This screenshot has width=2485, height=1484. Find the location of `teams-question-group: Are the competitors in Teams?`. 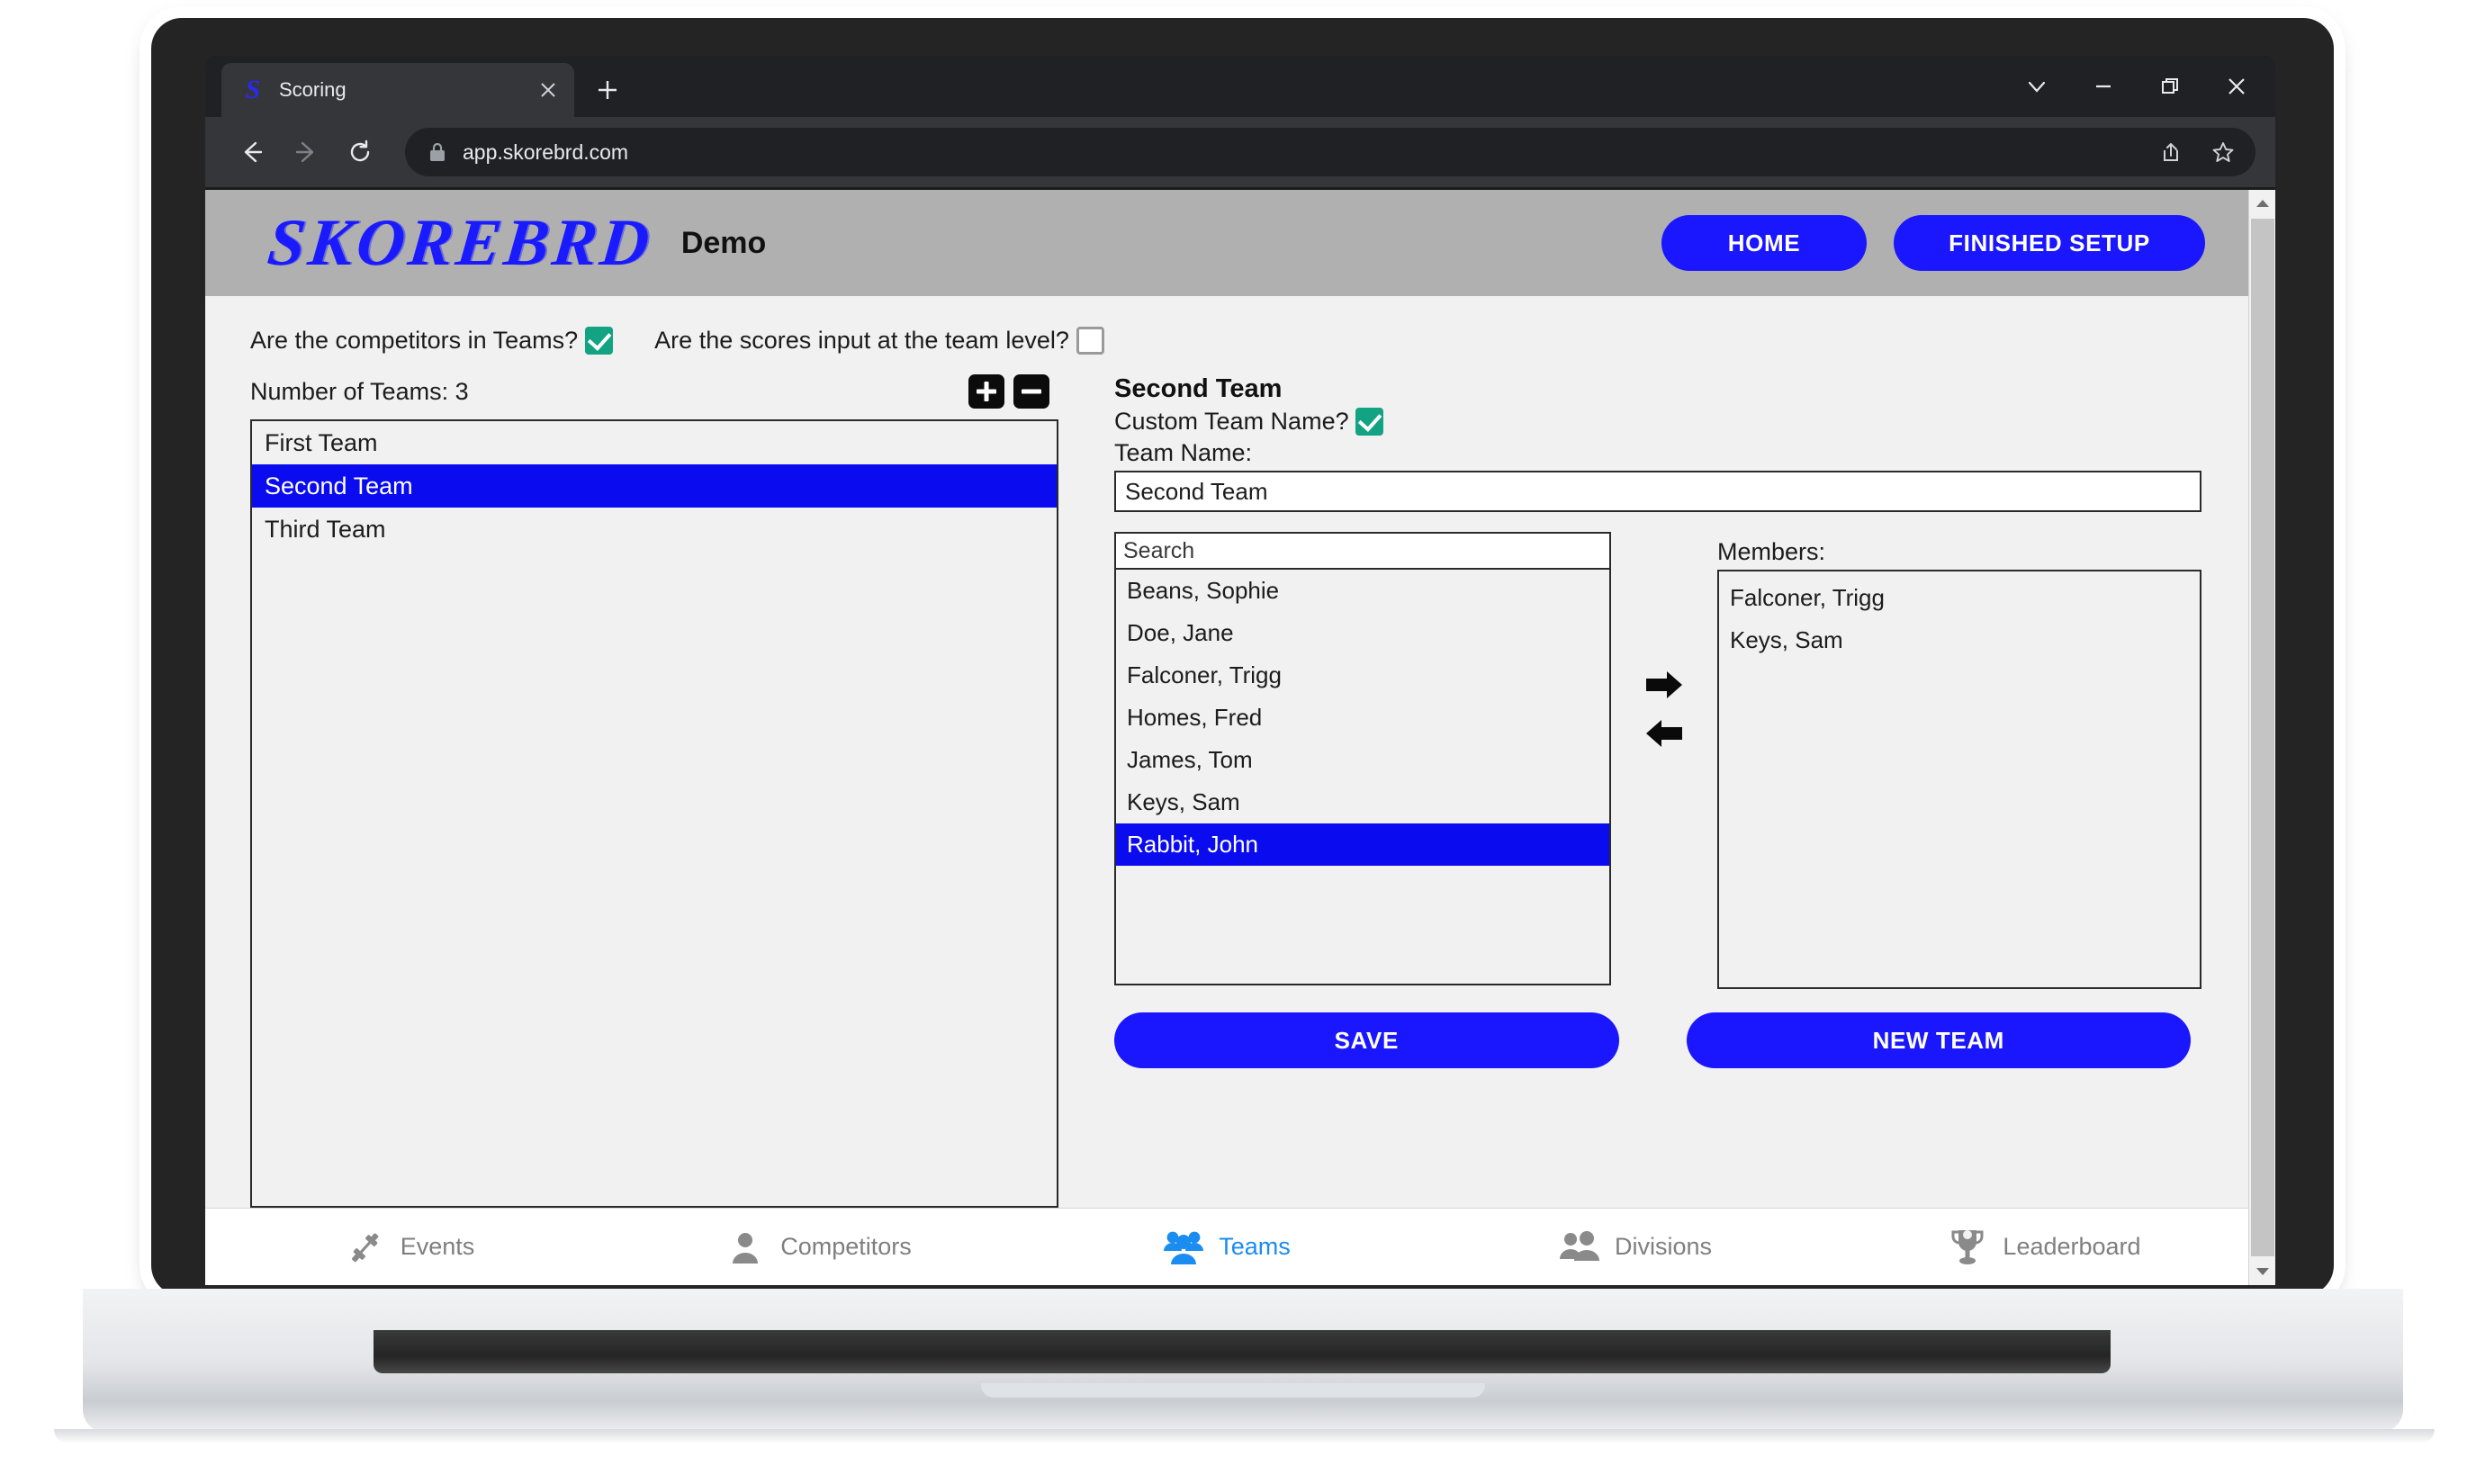

teams-question-group: Are the competitors in Teams? is located at coordinates (432, 341).